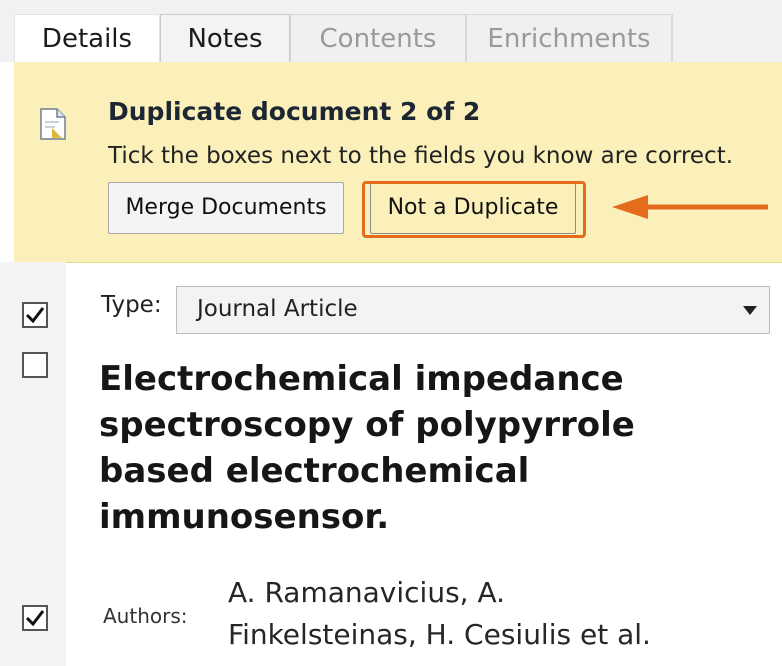 The width and height of the screenshot is (782, 666). Describe the element at coordinates (131, 305) in the screenshot. I see `type-label: Type:` at that location.